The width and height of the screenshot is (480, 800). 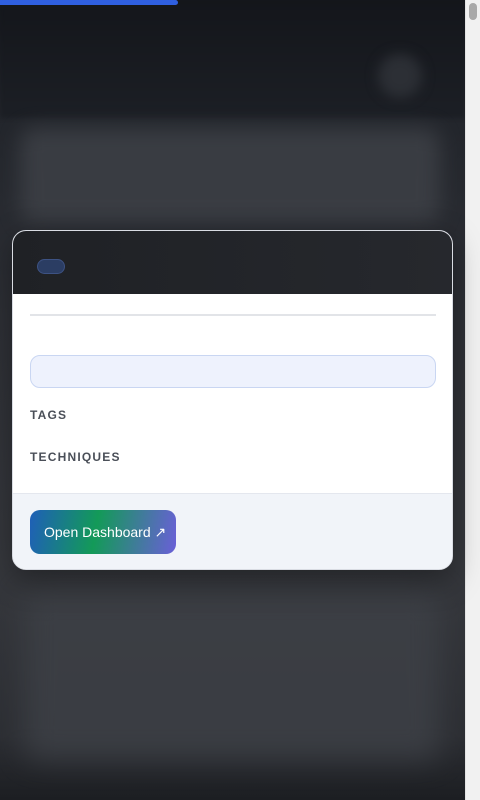 What do you see at coordinates (472, 400) in the screenshot?
I see `scrollbar` at bounding box center [472, 400].